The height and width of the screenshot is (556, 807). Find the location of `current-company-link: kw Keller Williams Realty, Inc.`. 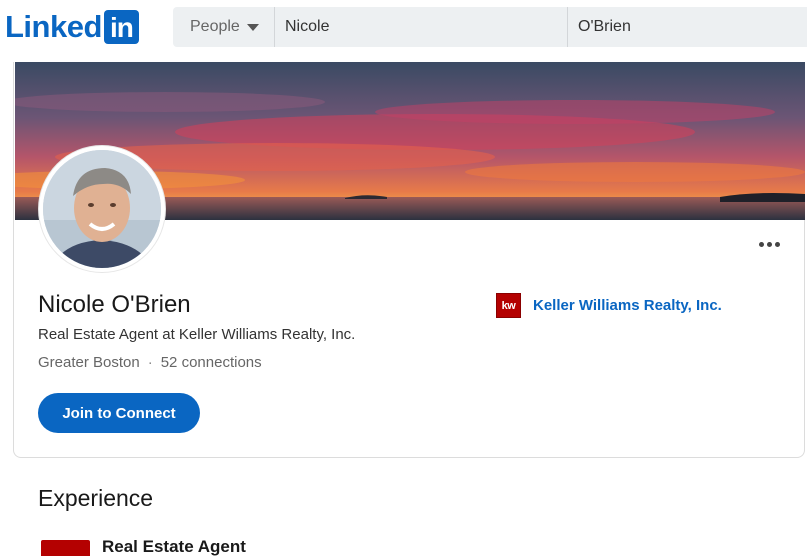

current-company-link: kw Keller Williams Realty, Inc. is located at coordinates (609, 305).